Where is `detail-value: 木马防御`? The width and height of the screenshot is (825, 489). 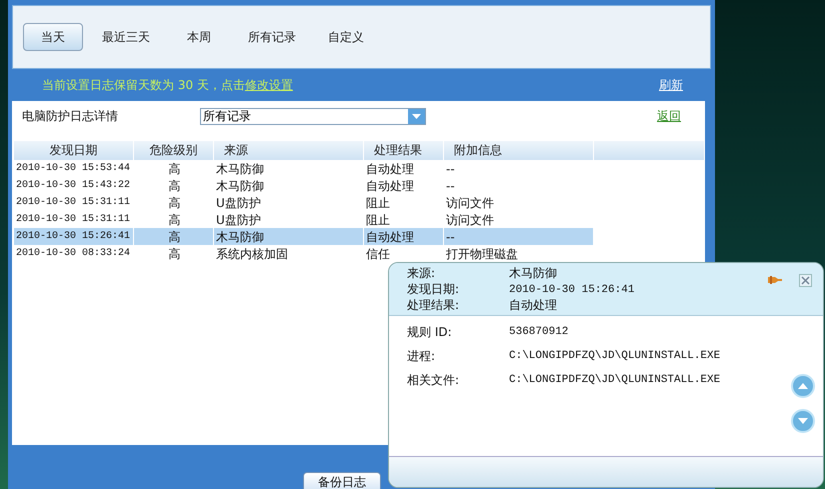
detail-value: 木马防御 is located at coordinates (533, 273).